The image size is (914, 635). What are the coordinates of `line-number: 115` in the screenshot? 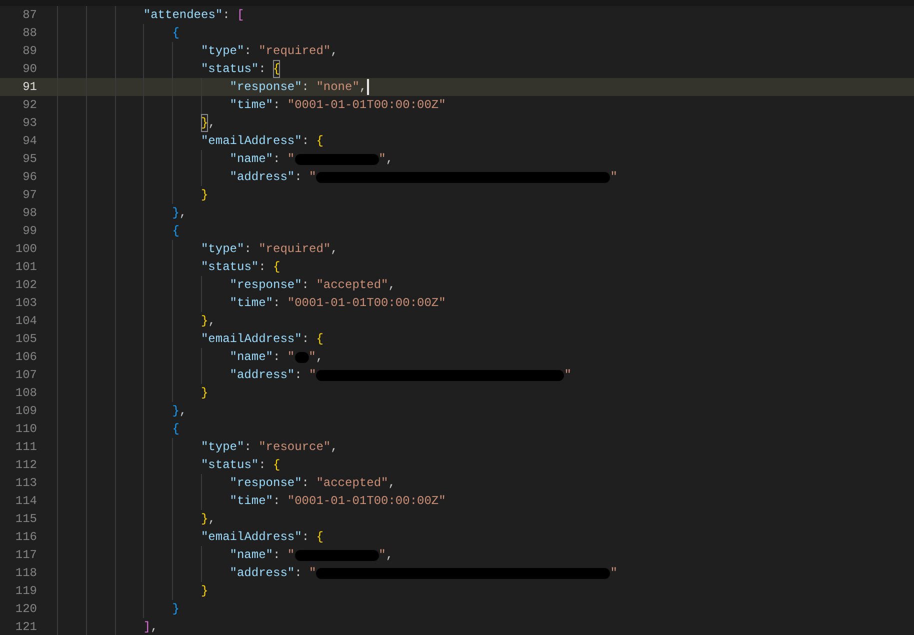 It's located at (26, 519).